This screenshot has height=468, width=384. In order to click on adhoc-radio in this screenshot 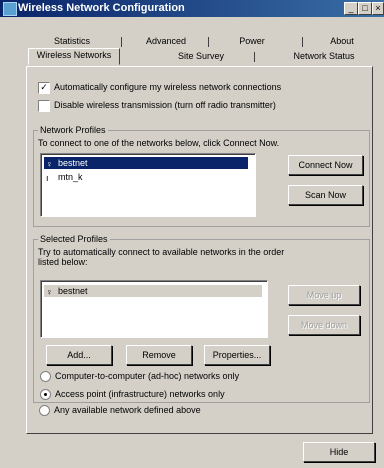, I will do `click(45, 376)`.